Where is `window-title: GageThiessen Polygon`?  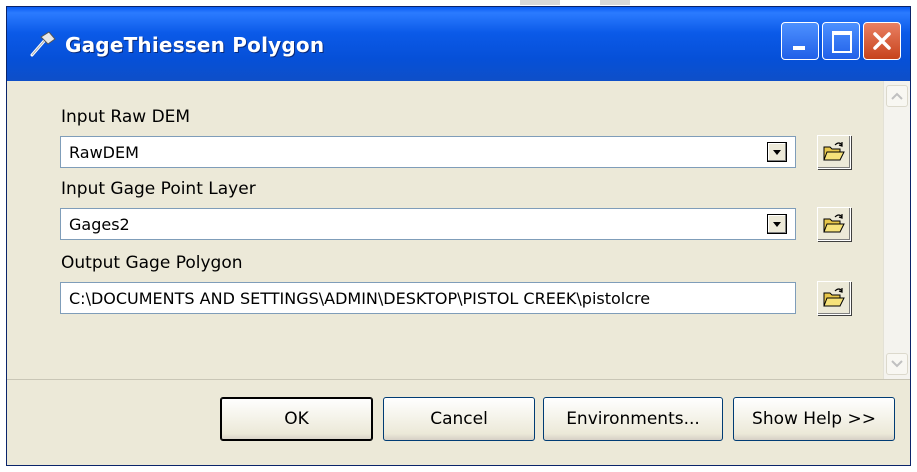
window-title: GageThiessen Polygon is located at coordinates (195, 45).